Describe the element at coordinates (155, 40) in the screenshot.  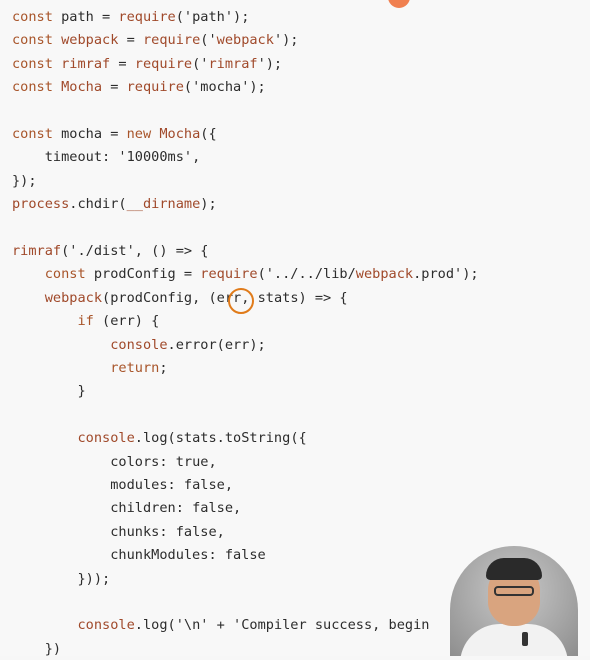
I see `code-line: const webpack = require('webpack');` at that location.